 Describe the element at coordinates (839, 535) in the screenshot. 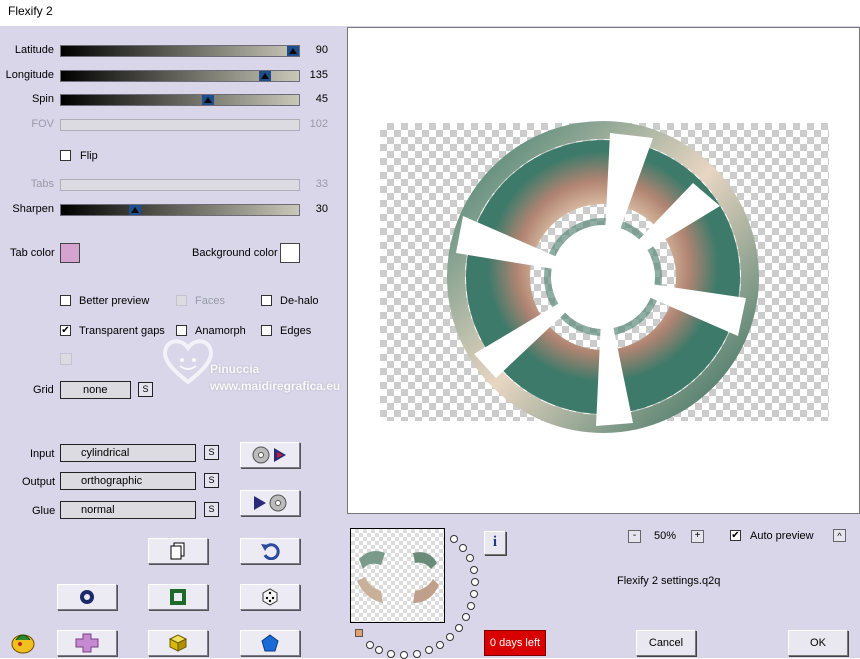

I see `collapse-toggle-button: ^` at that location.